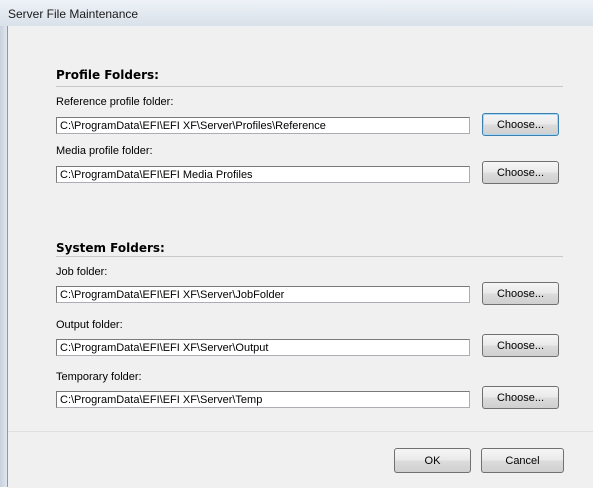  What do you see at coordinates (309, 256) in the screenshot?
I see `system-folders-divider` at bounding box center [309, 256].